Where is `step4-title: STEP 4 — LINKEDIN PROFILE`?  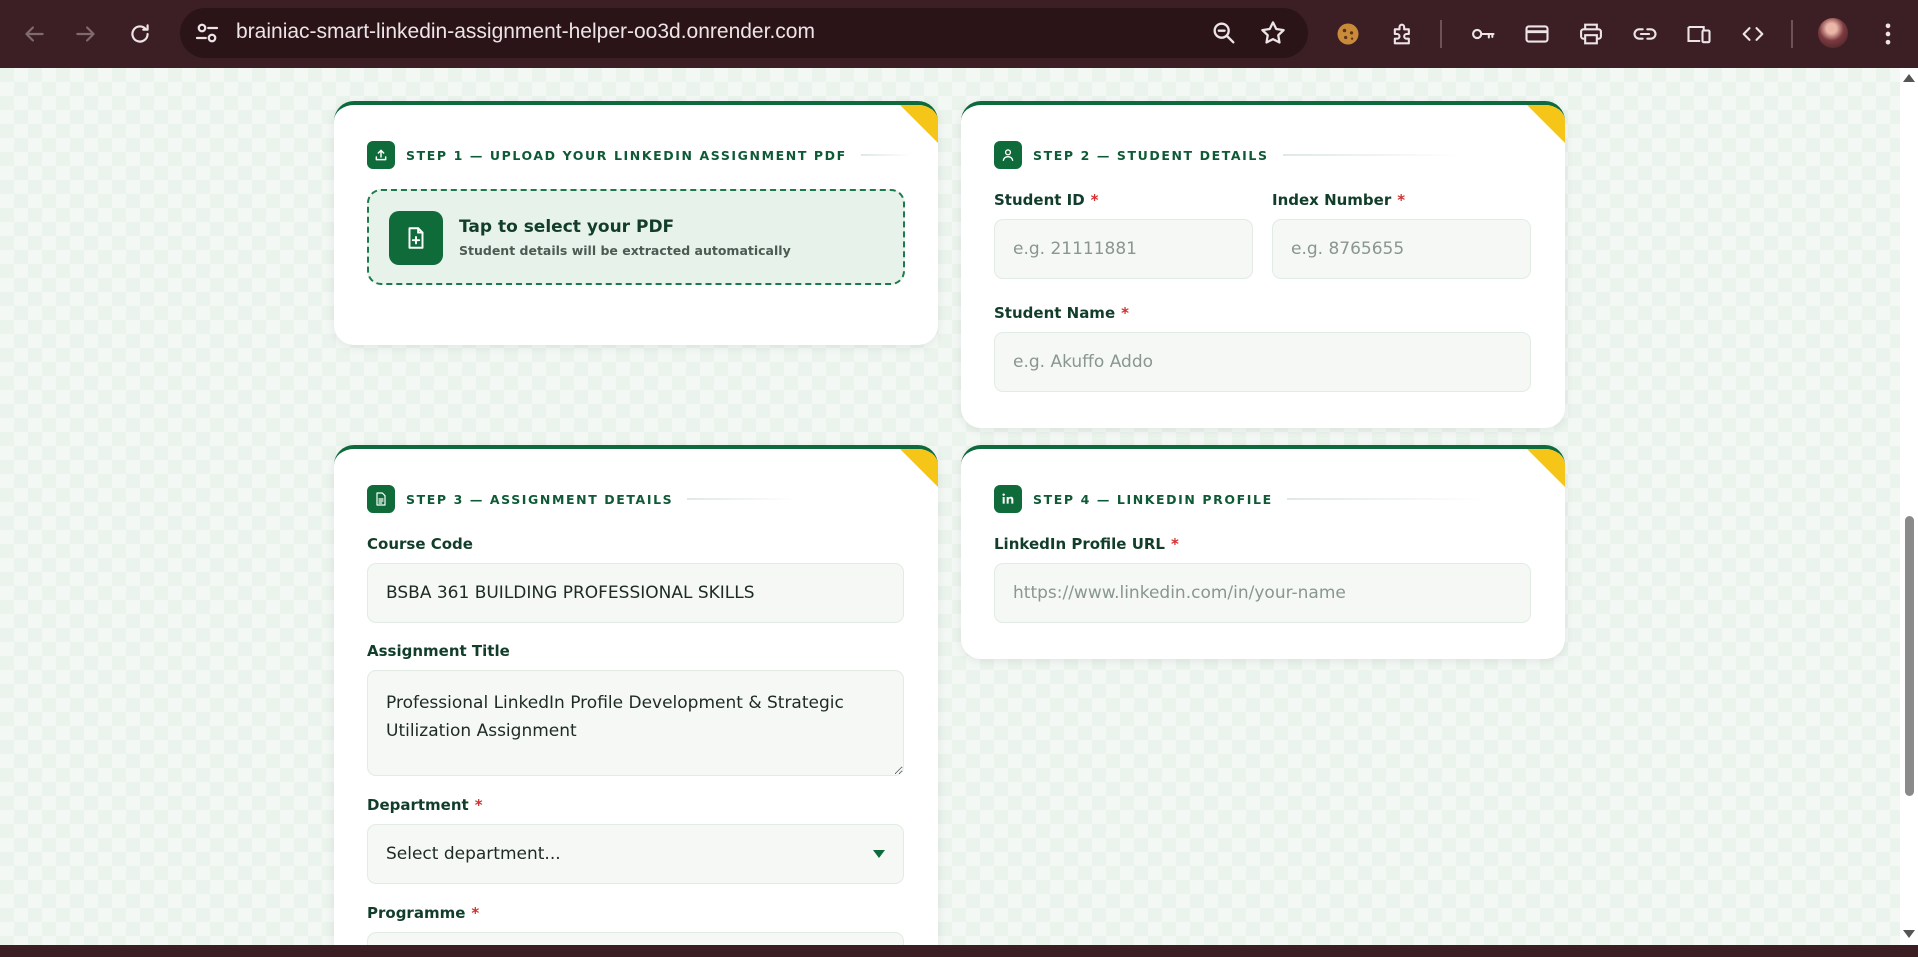 step4-title: STEP 4 — LINKEDIN PROFILE is located at coordinates (1153, 499).